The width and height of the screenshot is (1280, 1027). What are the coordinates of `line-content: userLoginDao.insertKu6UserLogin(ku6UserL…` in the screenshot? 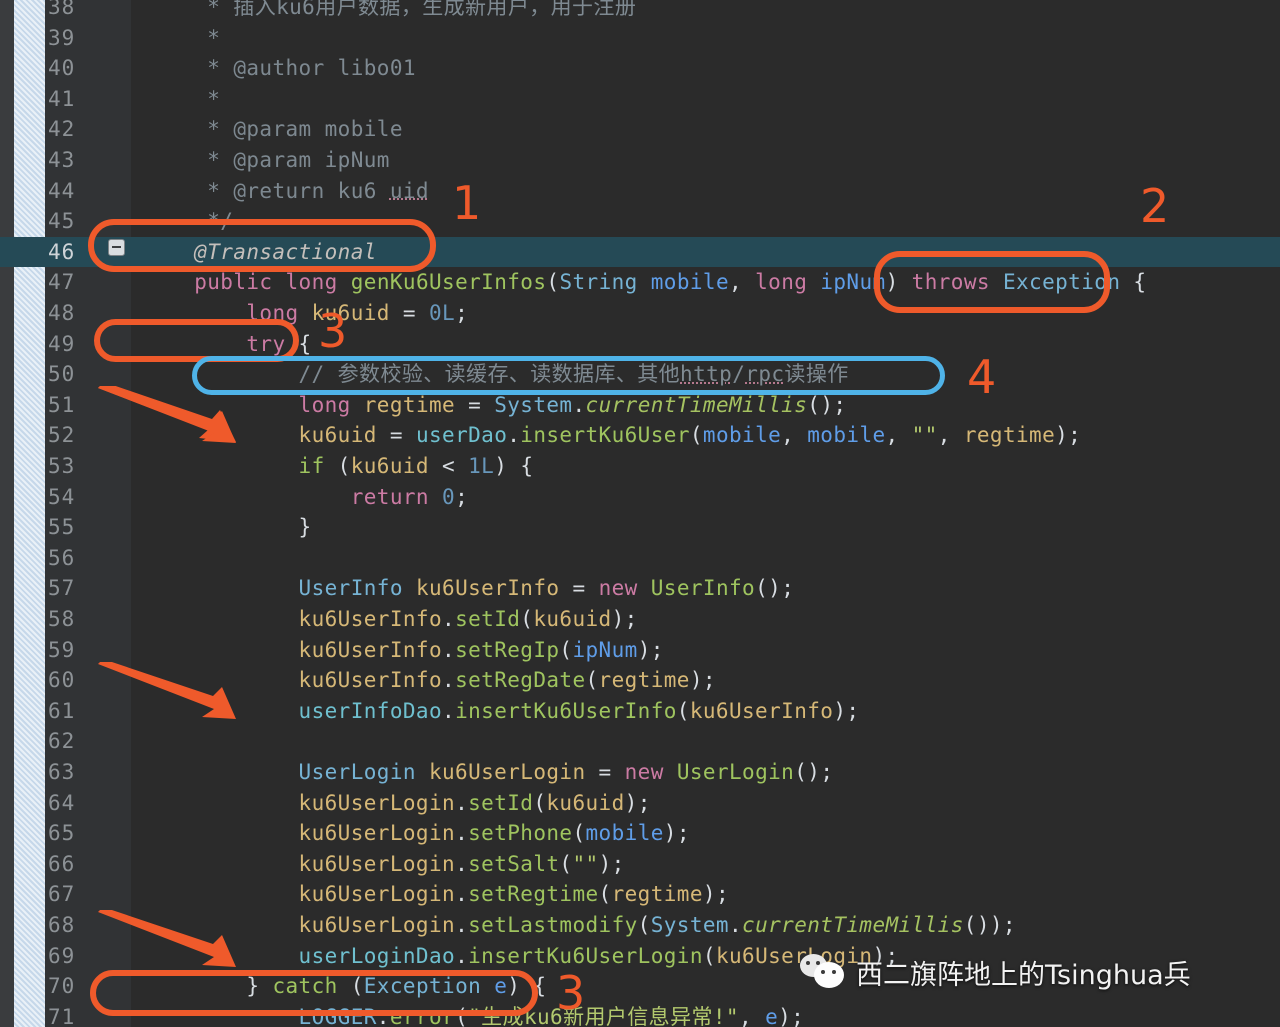 It's located at (598, 955).